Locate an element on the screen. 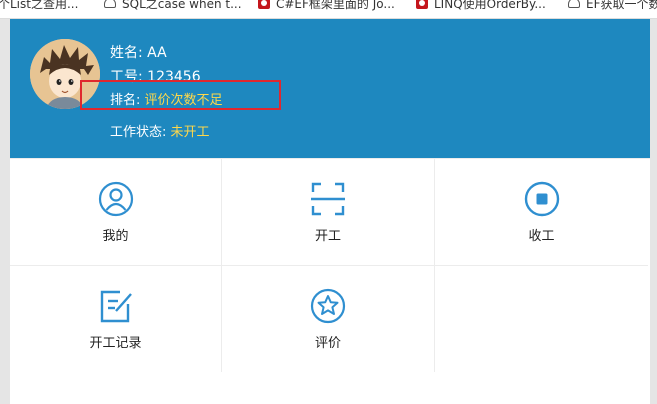 The height and width of the screenshot is (404, 657). name-row: 姓名: AA is located at coordinates (138, 52).